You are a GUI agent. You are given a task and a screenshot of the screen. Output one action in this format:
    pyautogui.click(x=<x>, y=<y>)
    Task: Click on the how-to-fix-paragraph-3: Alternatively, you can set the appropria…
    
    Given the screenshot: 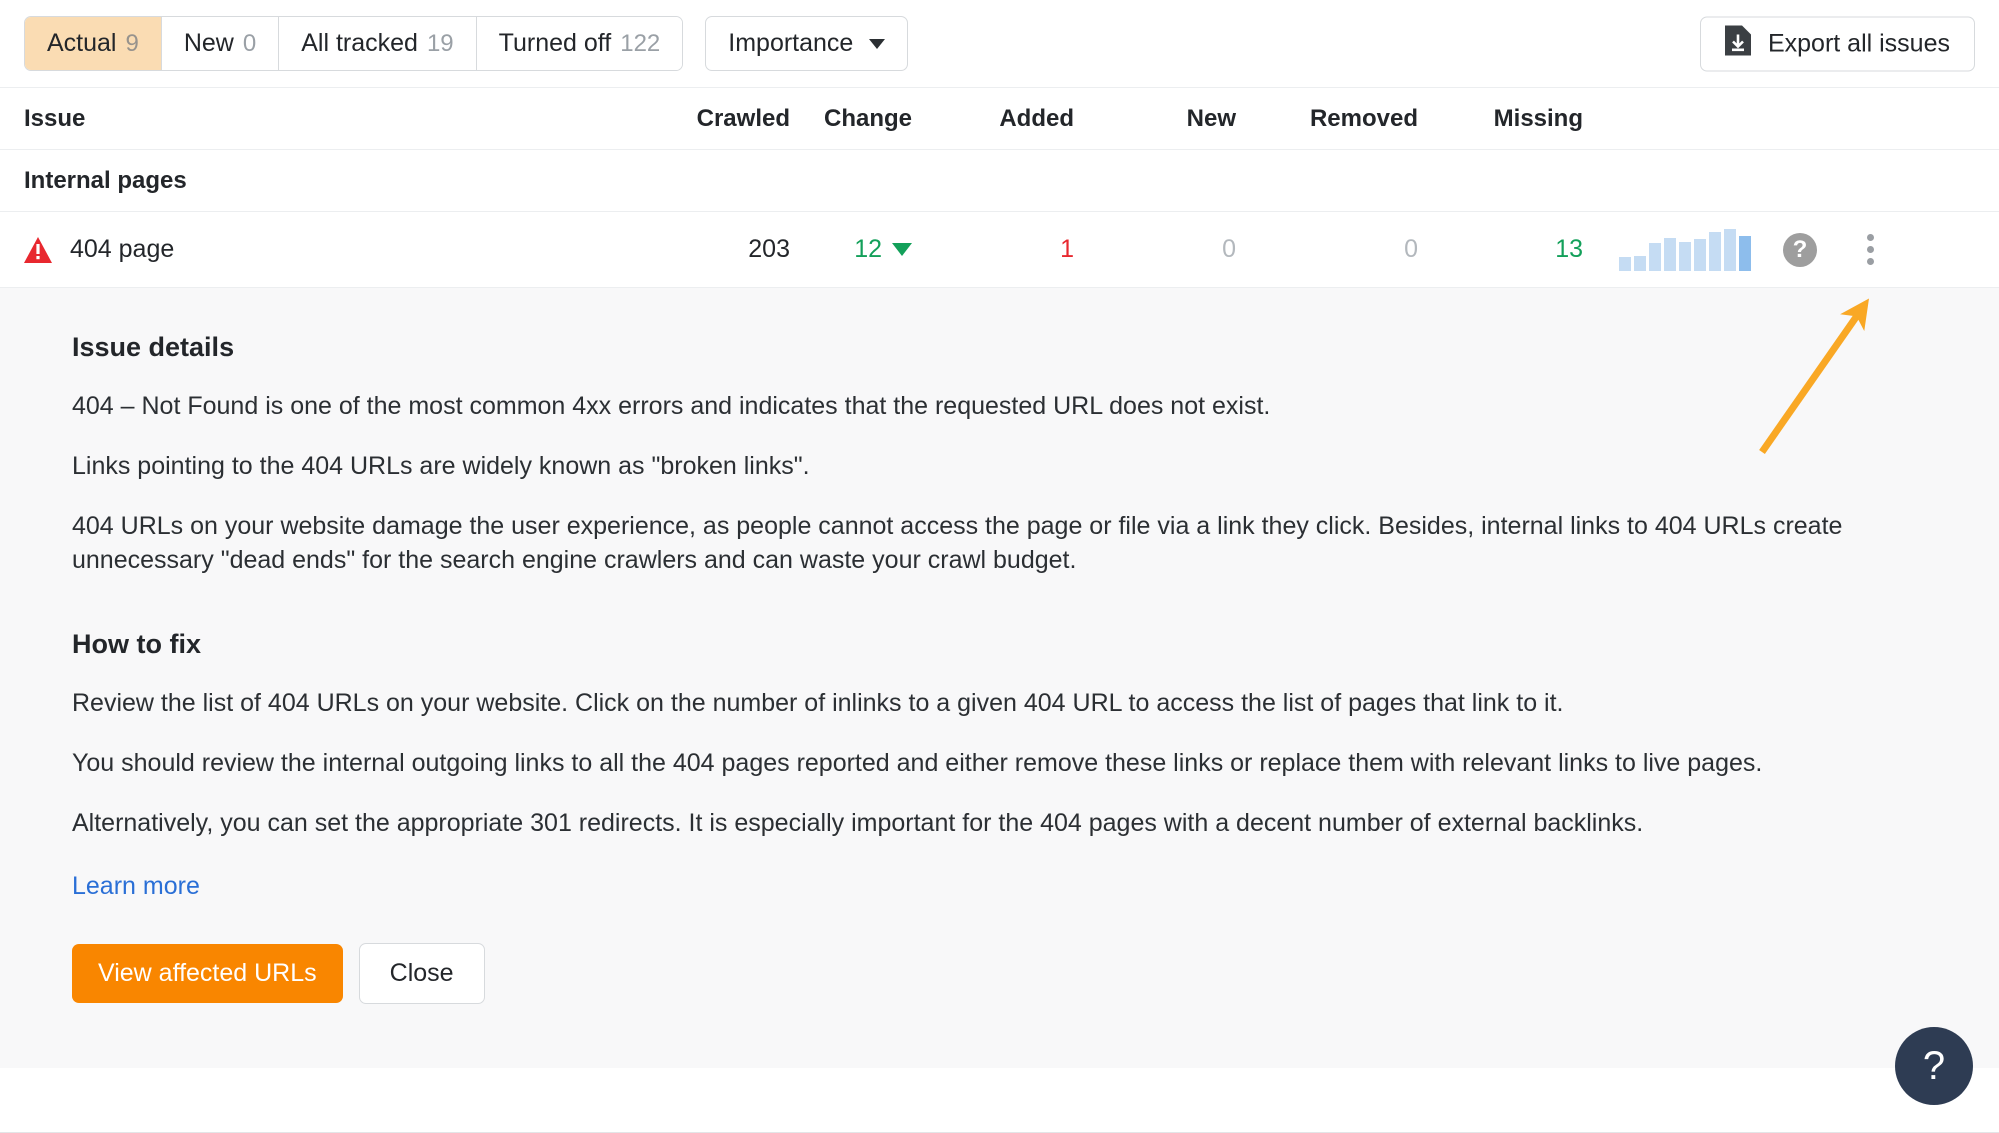 What is the action you would take?
    pyautogui.click(x=858, y=823)
    